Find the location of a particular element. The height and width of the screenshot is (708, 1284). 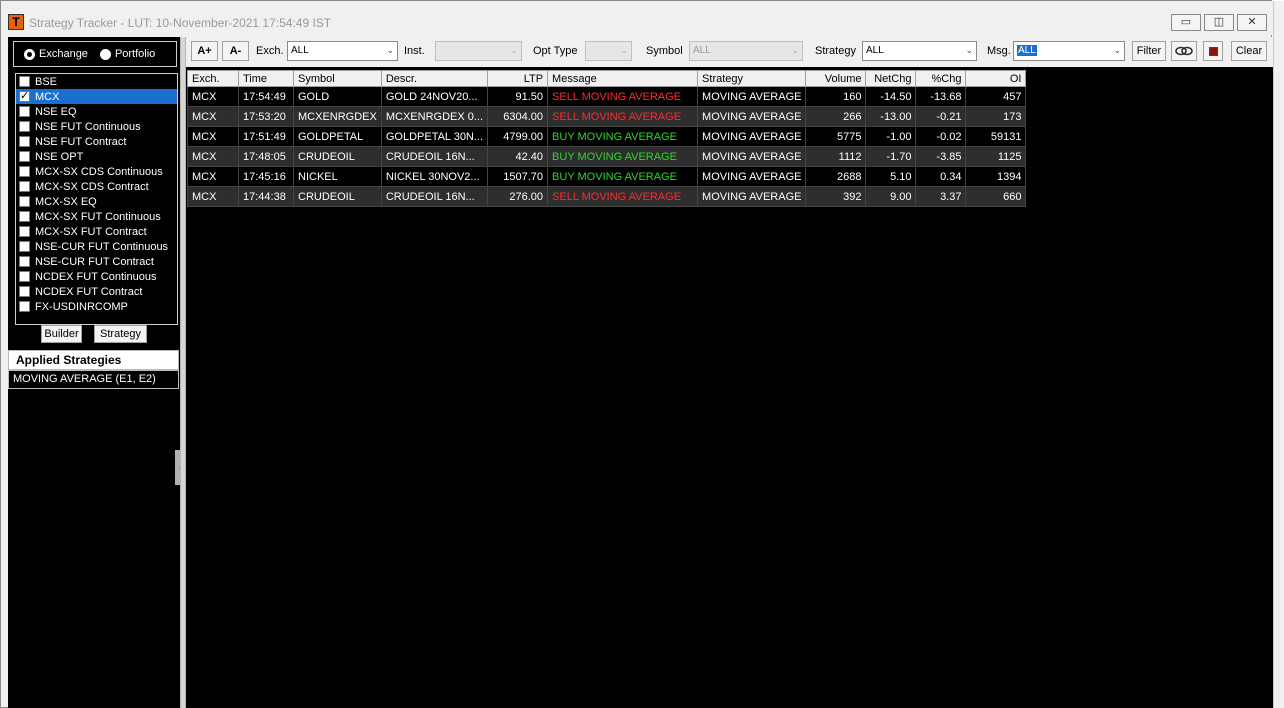

col-header-ltp: LTP is located at coordinates (518, 78).